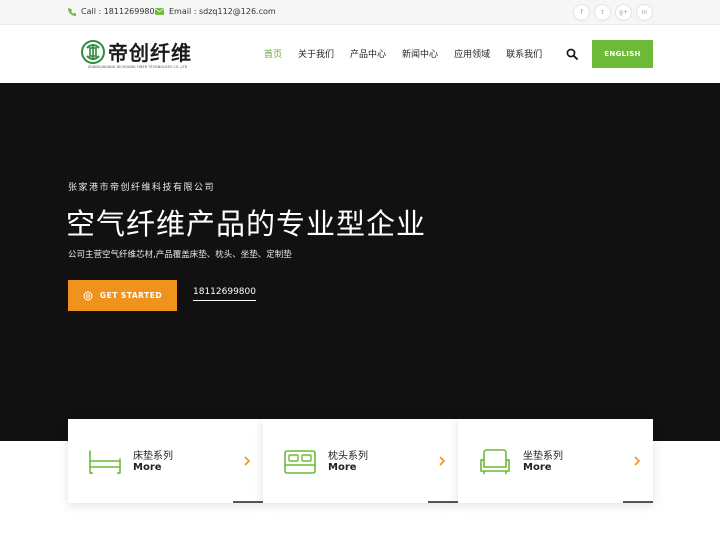 The height and width of the screenshot is (540, 720). I want to click on main-nav: 首页 关于我们 产品中心 新闻中心 应用领域 联系我们, so click(411, 53).